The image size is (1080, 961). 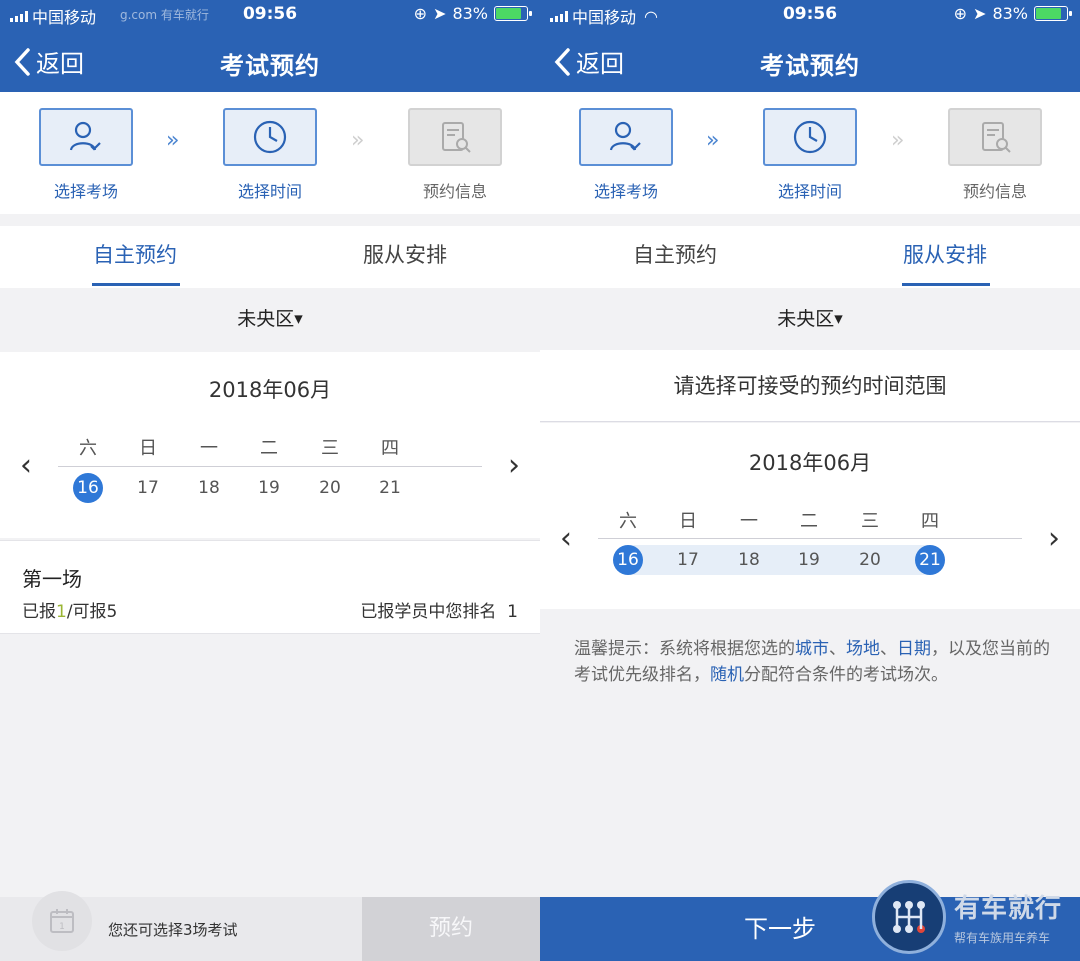 I want to click on gear-shift-icon, so click(x=908, y=917).